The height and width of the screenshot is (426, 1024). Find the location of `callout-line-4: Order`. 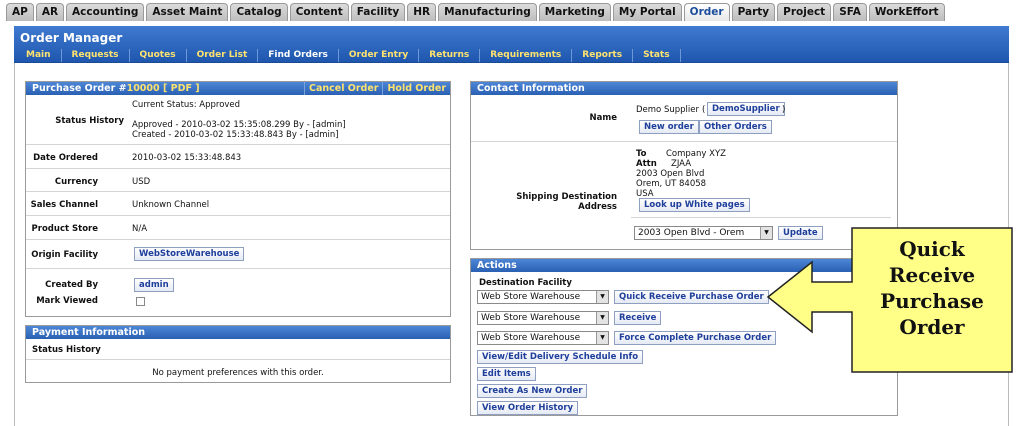

callout-line-4: Order is located at coordinates (932, 327).